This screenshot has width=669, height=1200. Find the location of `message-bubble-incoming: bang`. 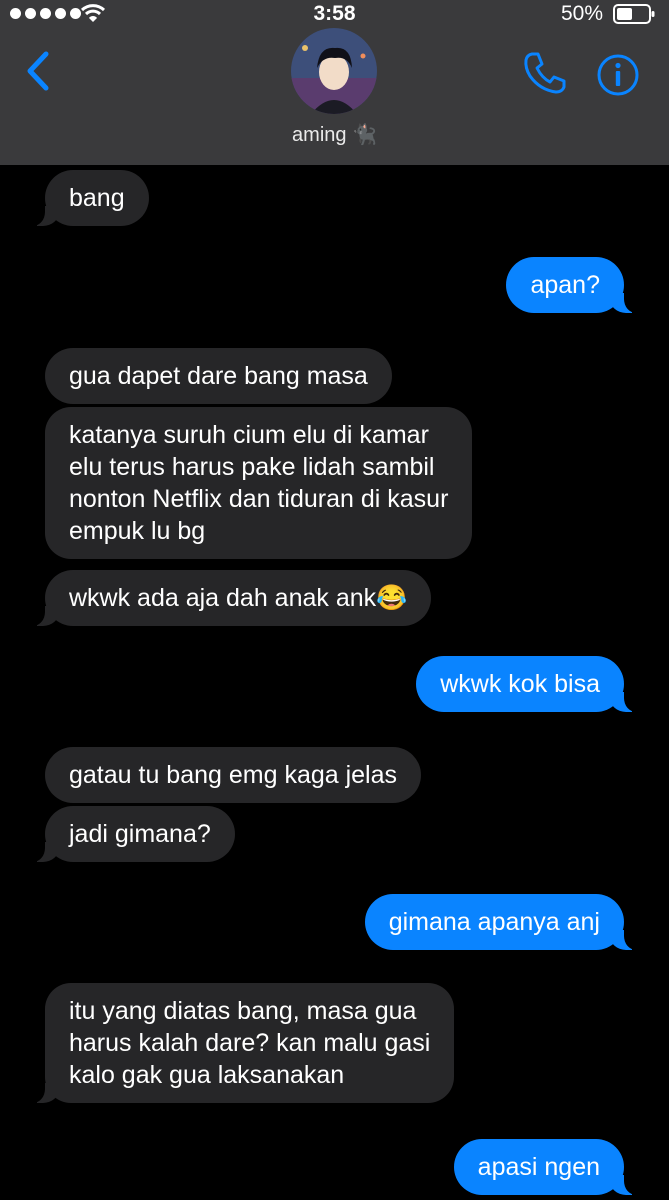

message-bubble-incoming: bang is located at coordinates (88, 198).